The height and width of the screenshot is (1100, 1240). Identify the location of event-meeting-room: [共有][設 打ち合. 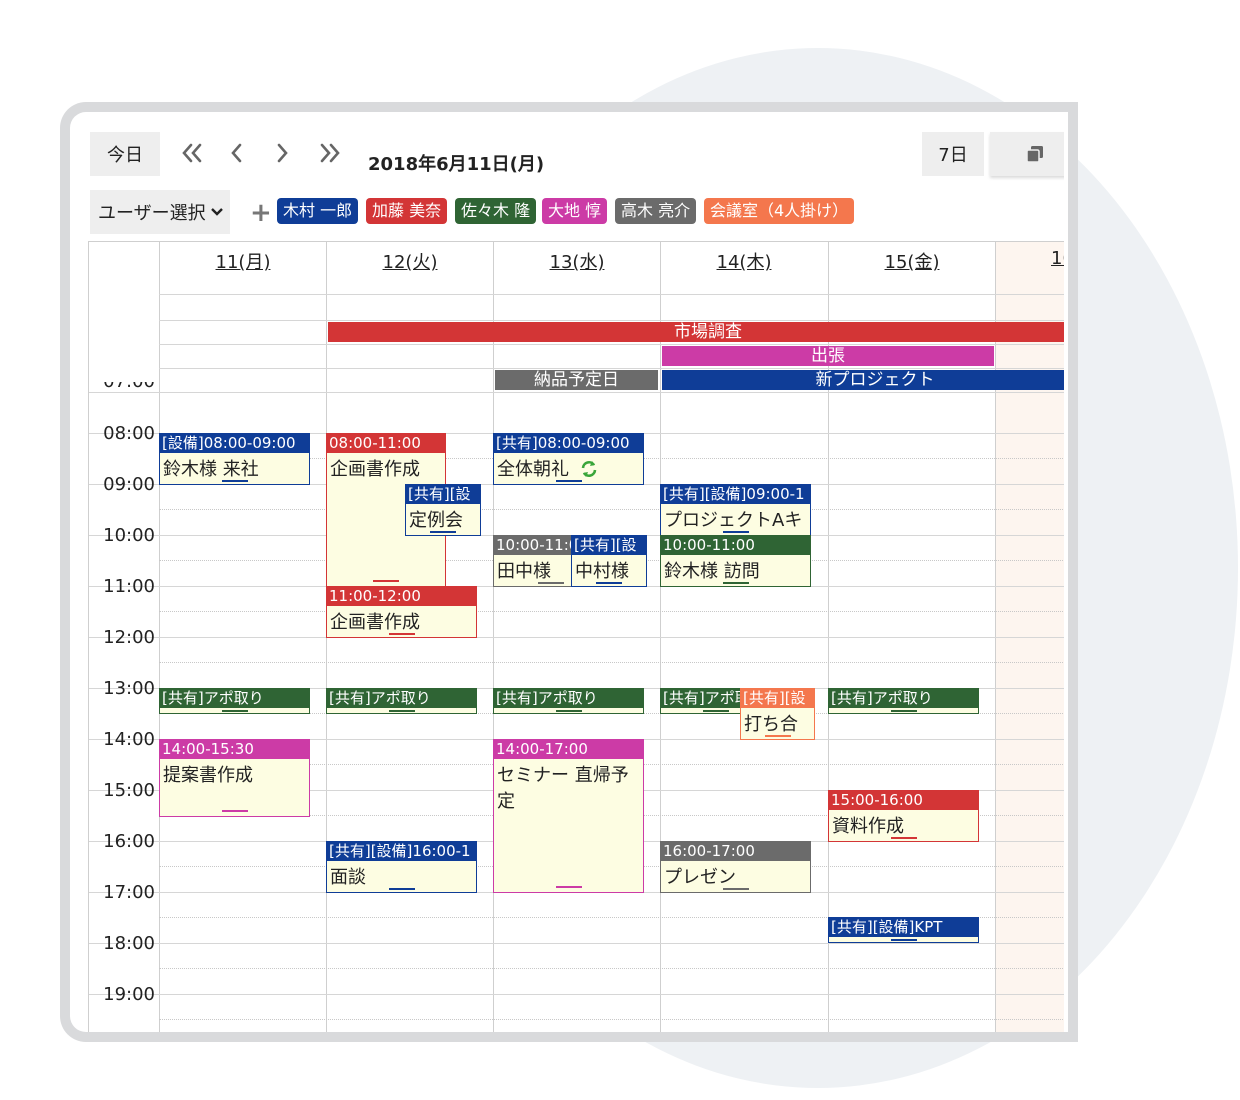
(777, 714).